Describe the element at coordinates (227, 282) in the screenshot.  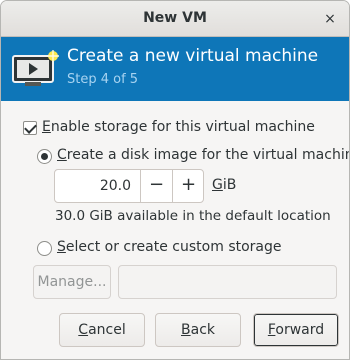
I see `custom-storage-path-field` at that location.